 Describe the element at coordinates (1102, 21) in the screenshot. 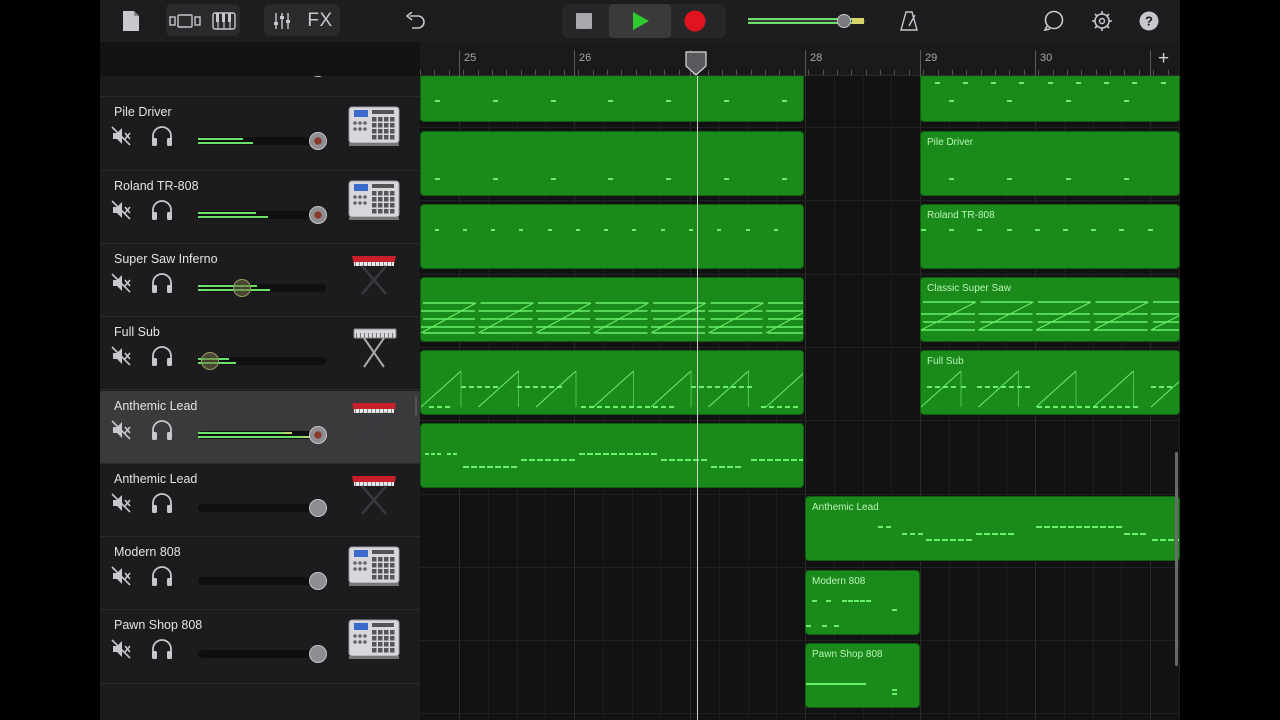

I see `settings-gear-icon` at that location.